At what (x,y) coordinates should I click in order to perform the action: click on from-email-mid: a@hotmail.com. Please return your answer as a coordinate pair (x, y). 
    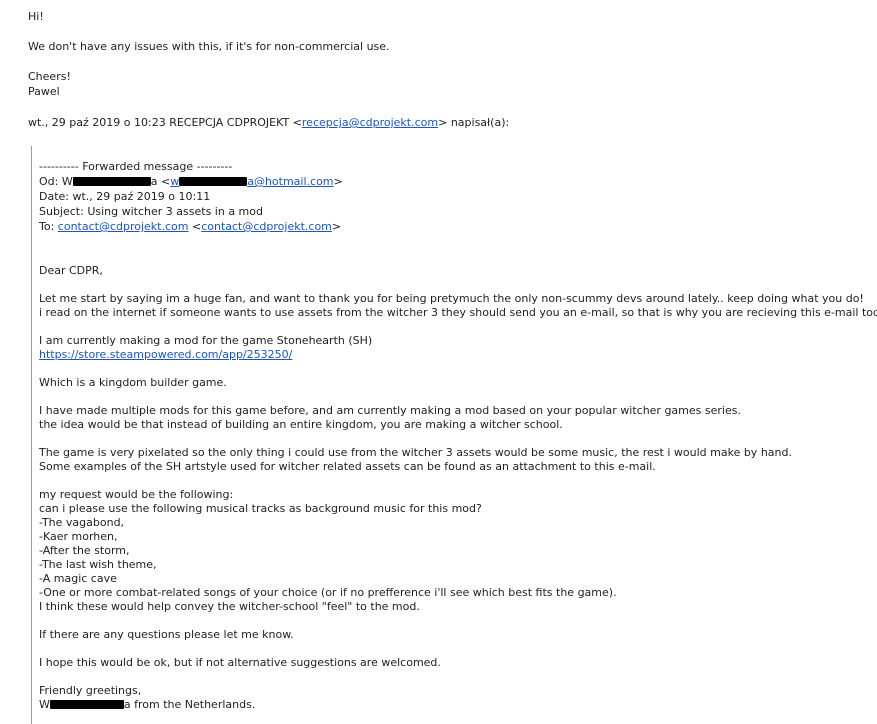
    Looking at the image, I should click on (290, 181).